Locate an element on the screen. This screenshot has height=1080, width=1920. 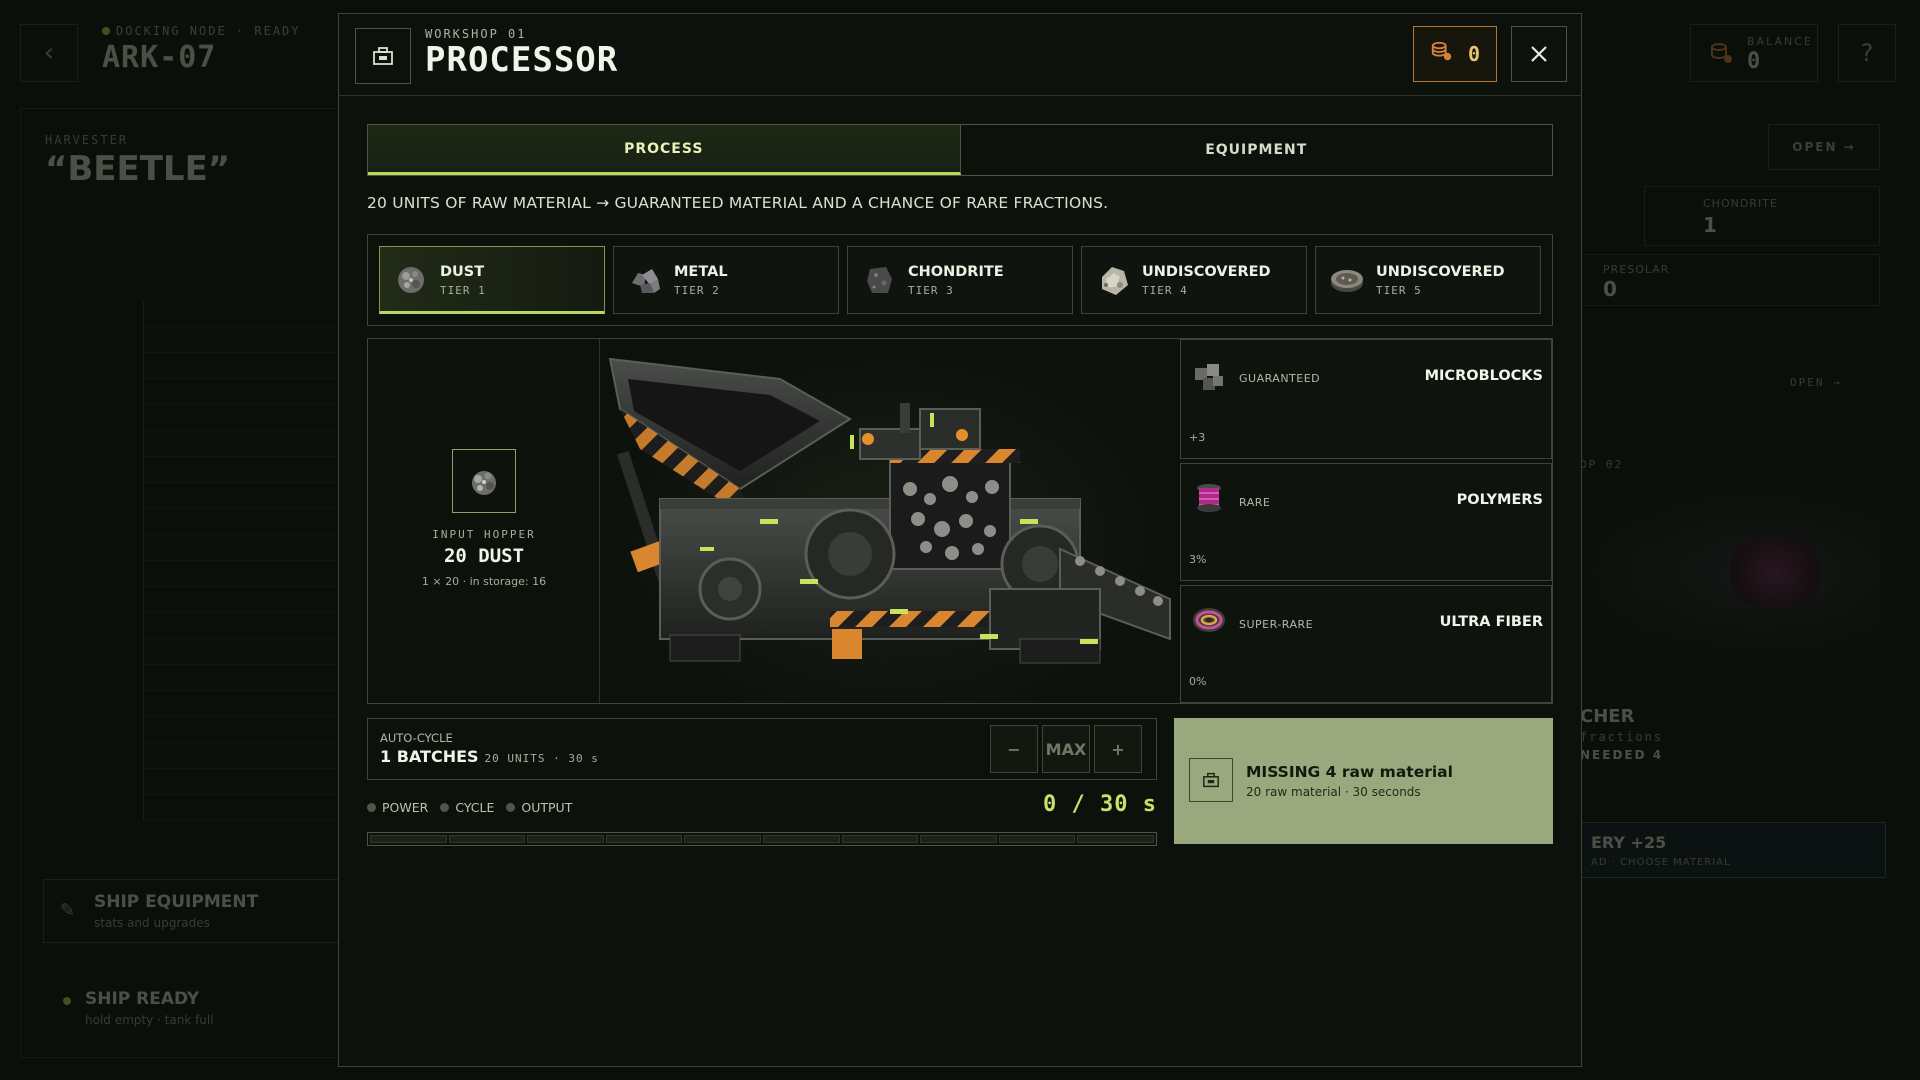
output-rare: RARE POLYMERS 3% is located at coordinates (1366, 522).